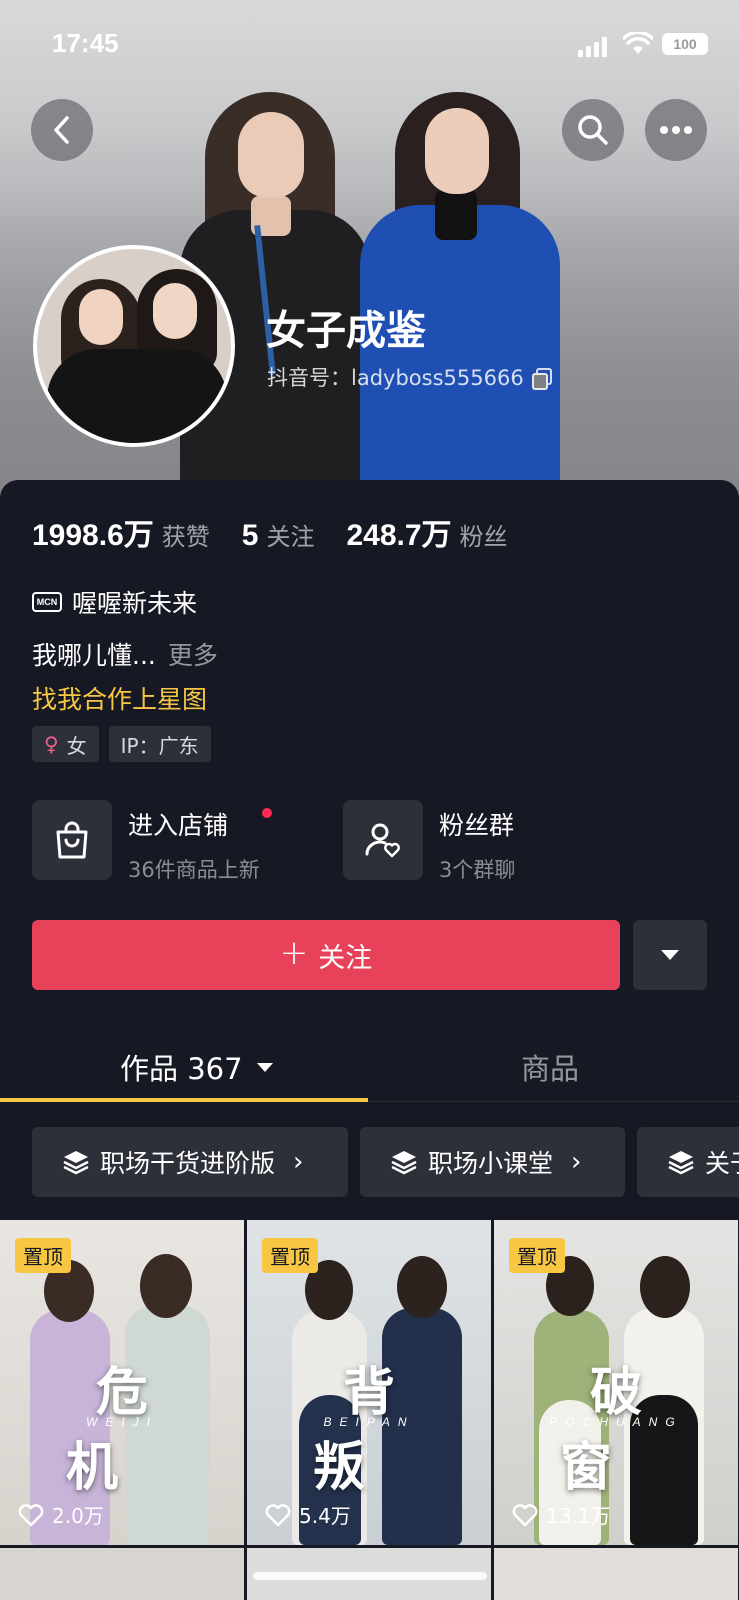 The image size is (739, 1600). I want to click on fan-group-title: 粉丝群, so click(477, 825).